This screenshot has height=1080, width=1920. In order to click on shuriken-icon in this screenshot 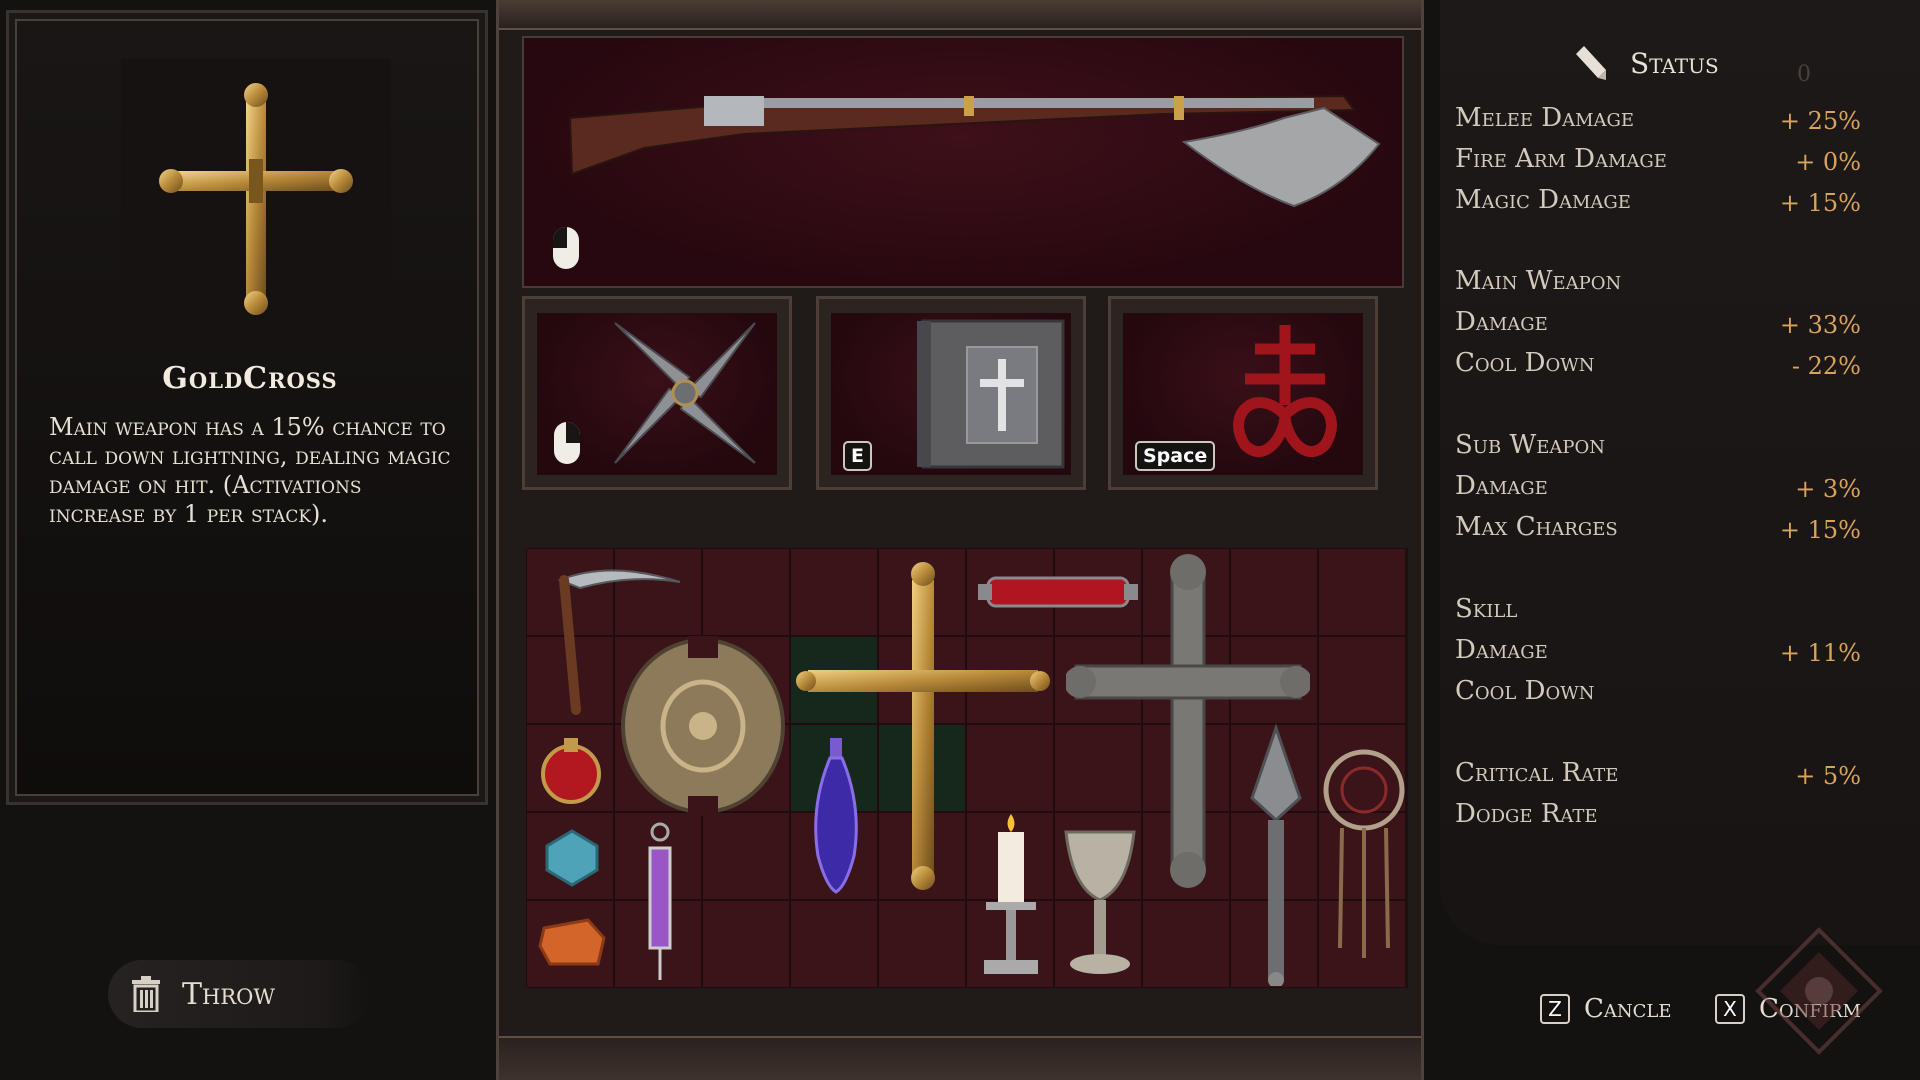, I will do `click(685, 393)`.